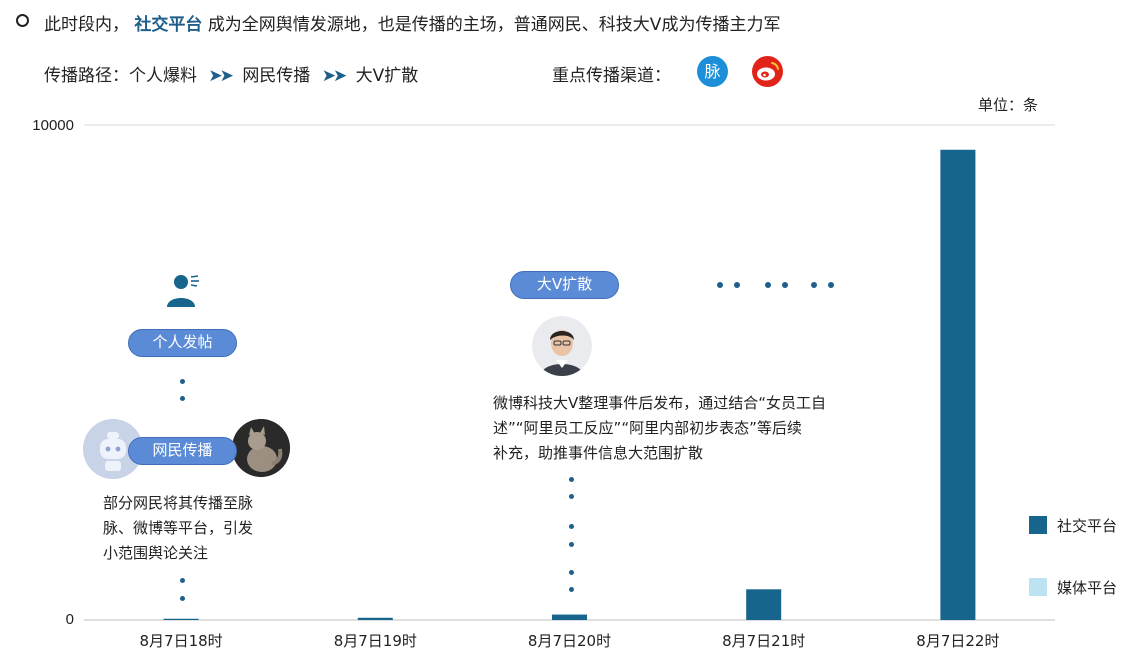 The image size is (1137, 658). Describe the element at coordinates (1087, 588) in the screenshot. I see `legend-label-media: 媒体平台` at that location.